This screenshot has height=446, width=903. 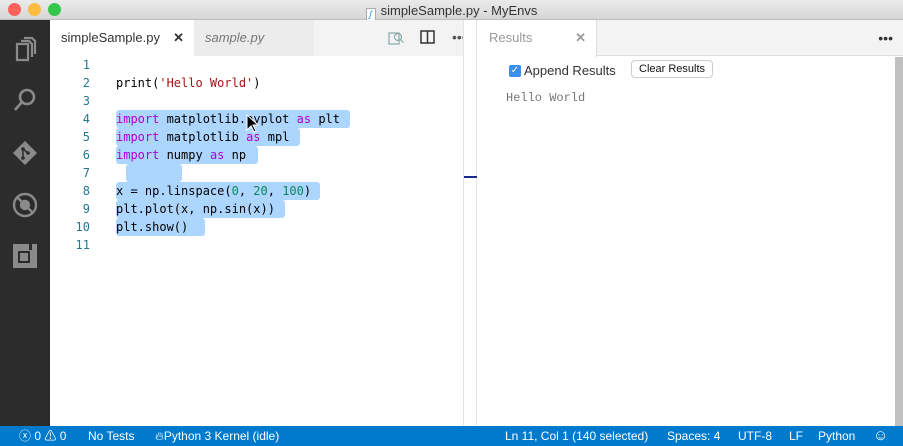 What do you see at coordinates (152, 227) in the screenshot?
I see `code-line: plt.show()` at bounding box center [152, 227].